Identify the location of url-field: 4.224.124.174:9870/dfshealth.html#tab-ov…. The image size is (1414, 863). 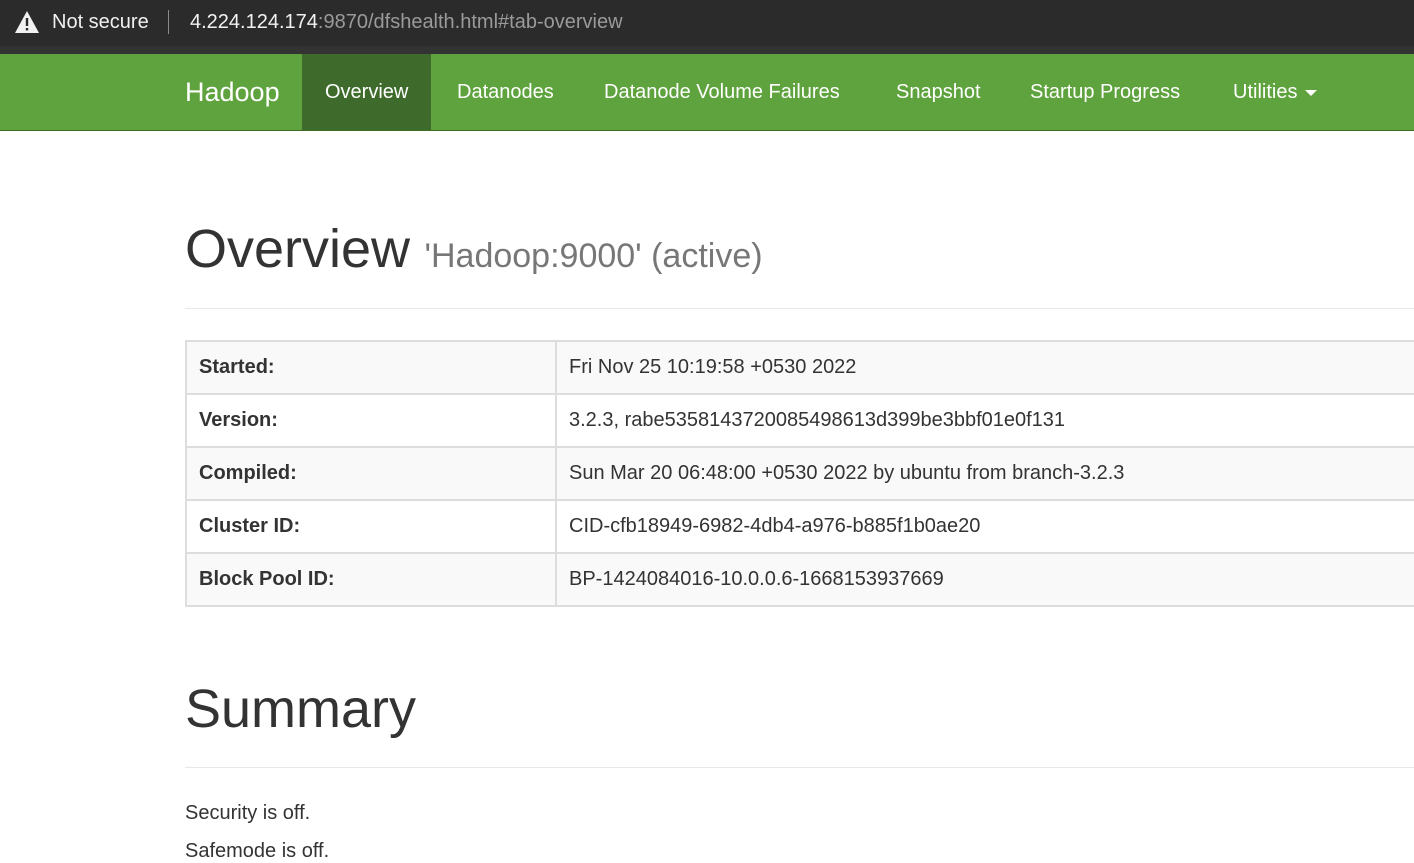
(406, 22).